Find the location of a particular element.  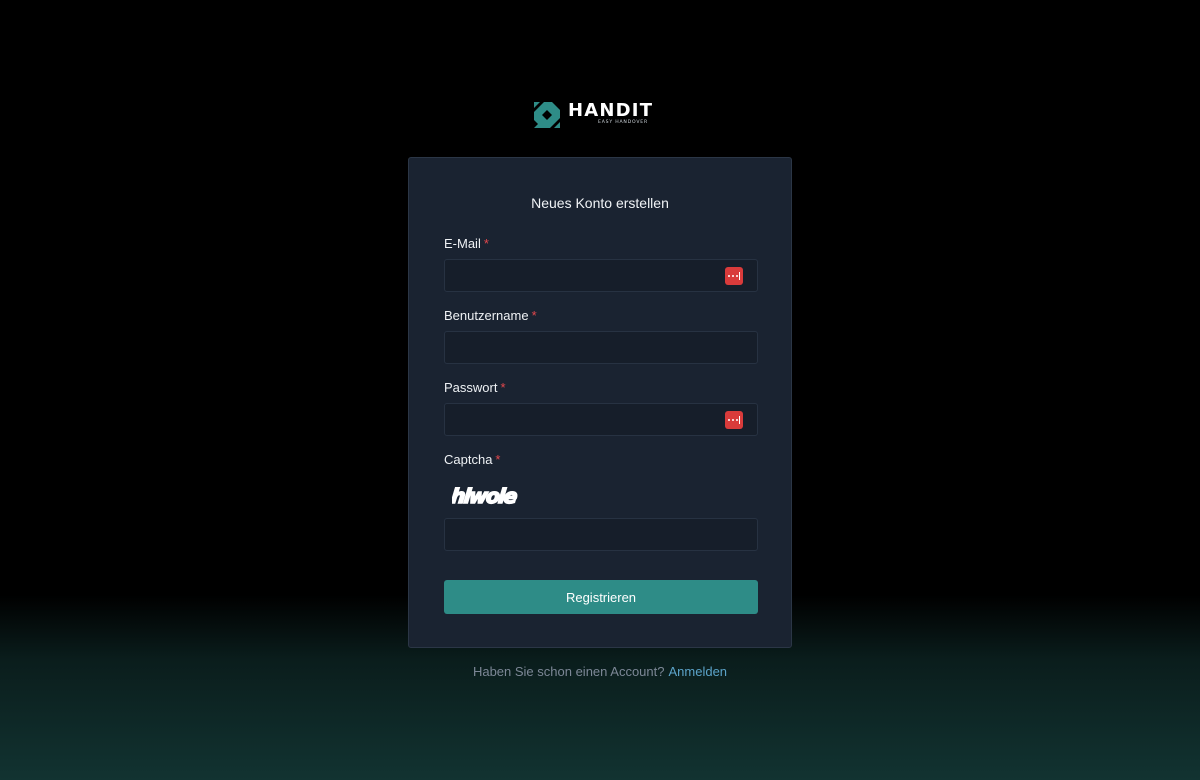

brand-name: HANDIT is located at coordinates (611, 110).